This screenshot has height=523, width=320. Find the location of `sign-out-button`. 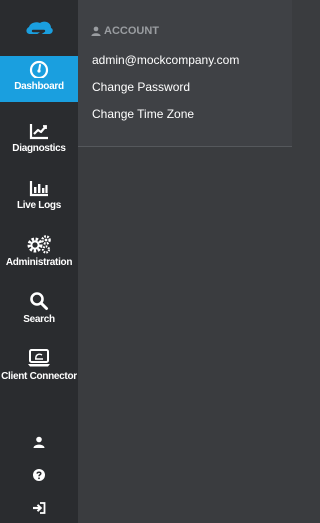

sign-out-button is located at coordinates (39, 508).